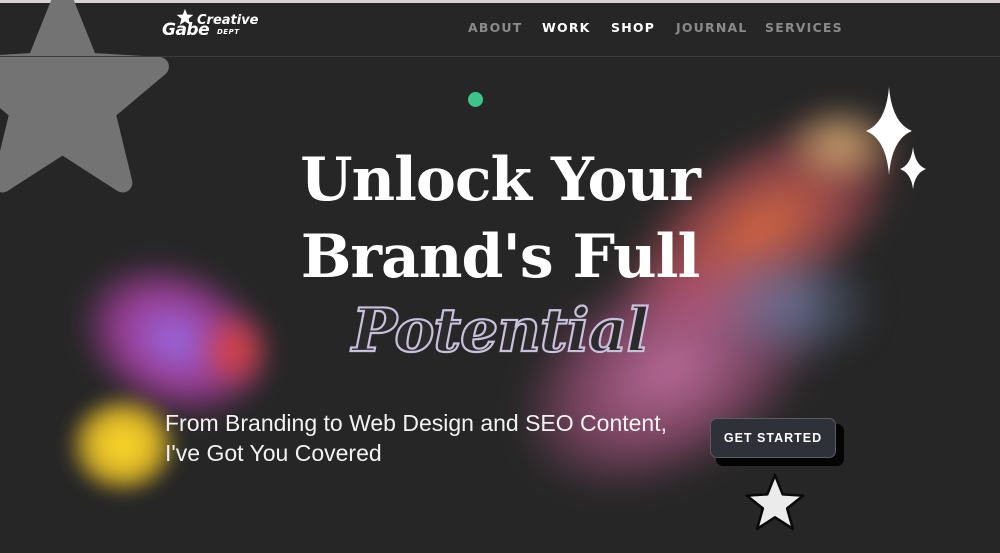  What do you see at coordinates (500, 56) in the screenshot?
I see `nav-divider` at bounding box center [500, 56].